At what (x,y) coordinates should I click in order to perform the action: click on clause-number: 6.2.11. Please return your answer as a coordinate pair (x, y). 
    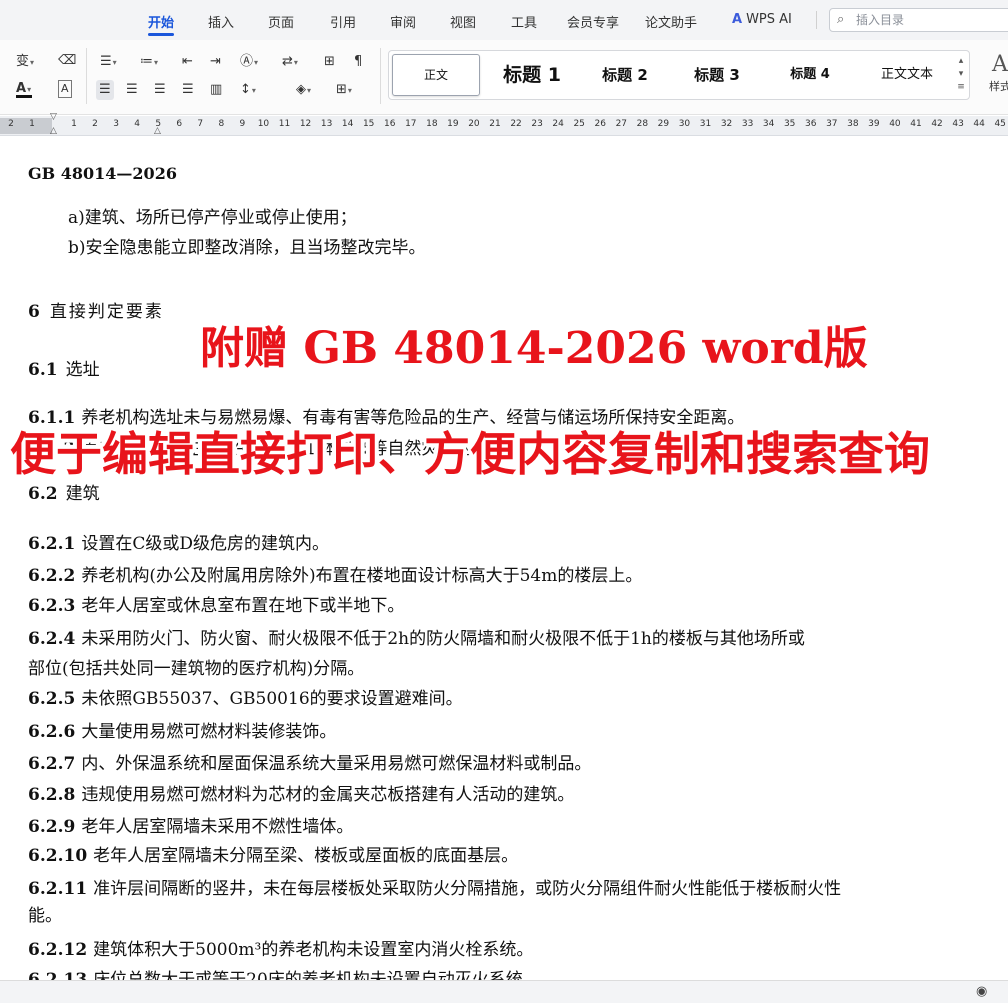
    Looking at the image, I should click on (58, 889).